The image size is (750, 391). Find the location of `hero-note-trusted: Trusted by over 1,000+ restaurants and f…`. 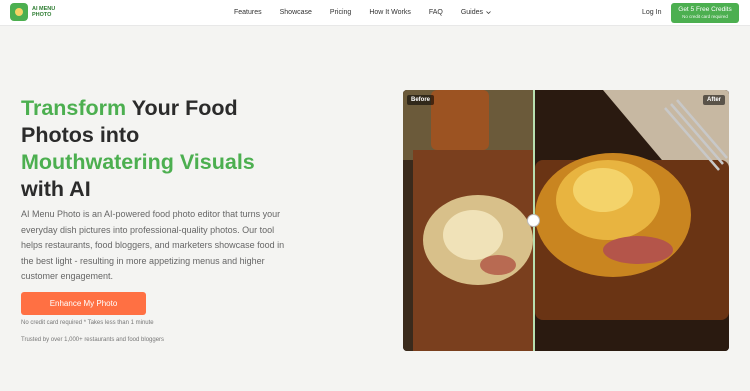

hero-note-trusted: Trusted by over 1,000+ restaurants and f… is located at coordinates (93, 340).